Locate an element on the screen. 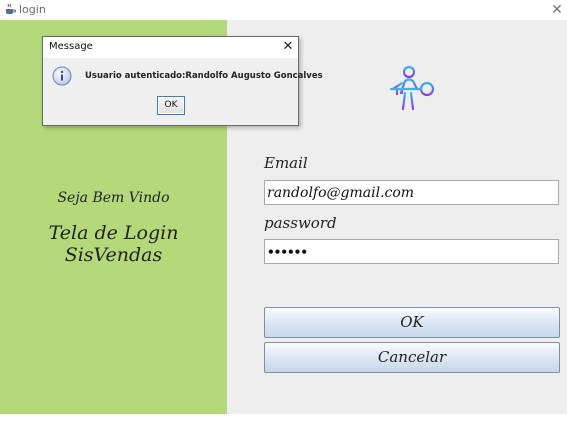  screen-title: Tela de Login SisVendas is located at coordinates (113, 244).